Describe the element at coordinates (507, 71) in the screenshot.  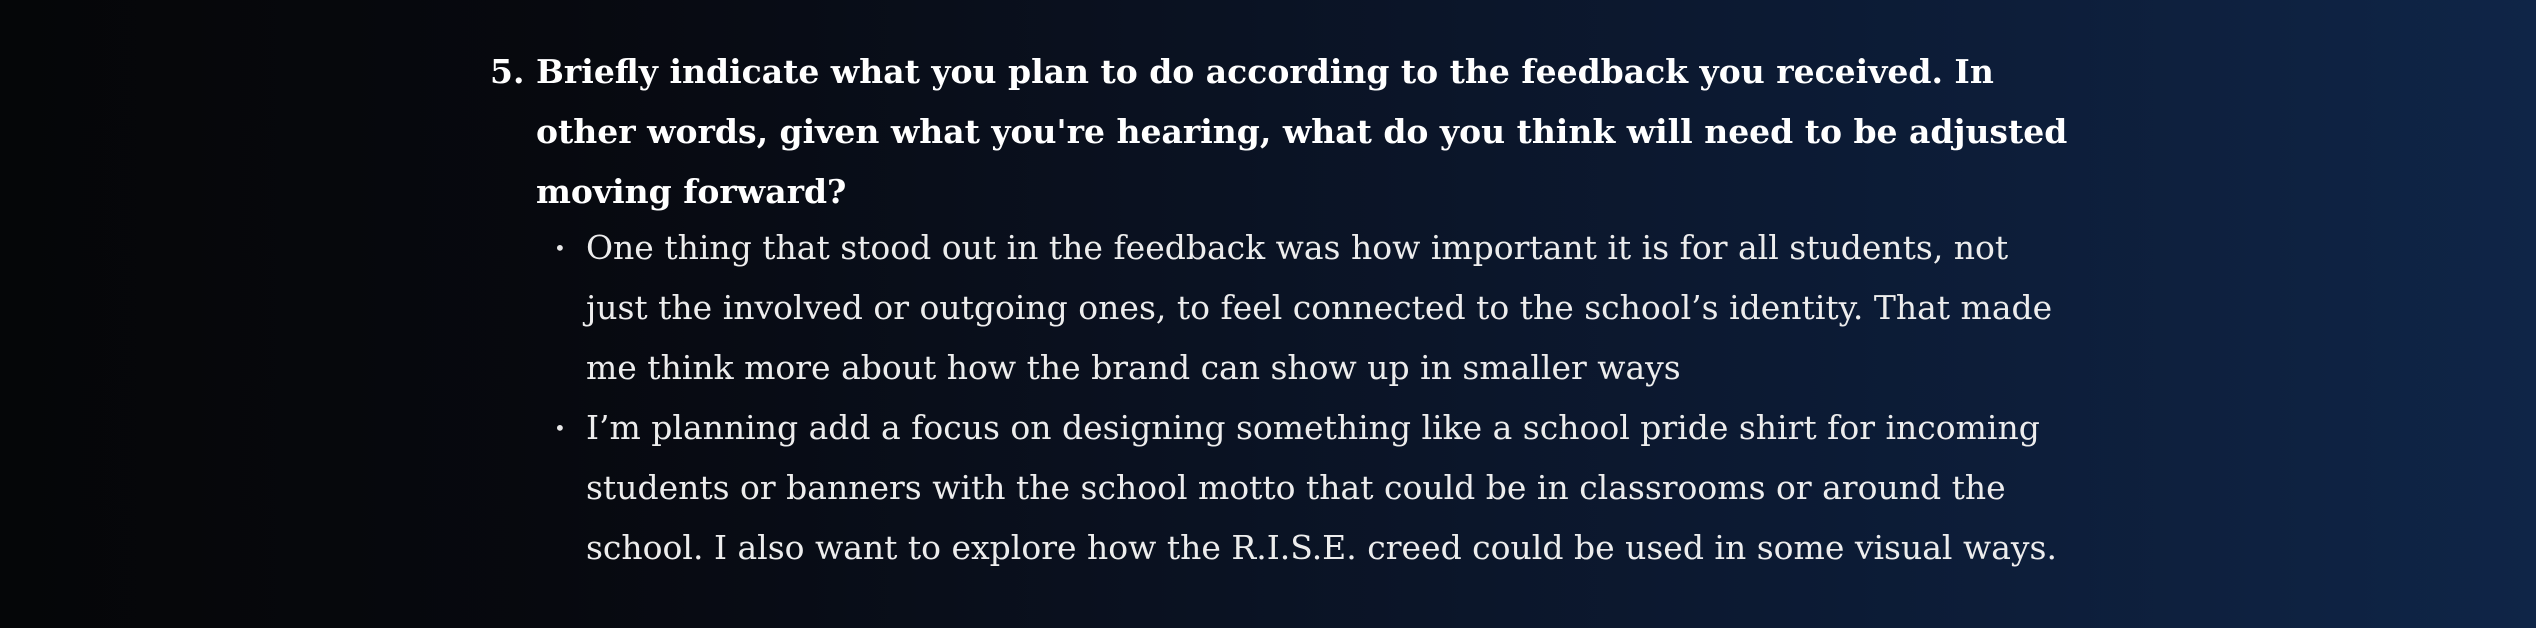
I see `question-number: 5.` at that location.